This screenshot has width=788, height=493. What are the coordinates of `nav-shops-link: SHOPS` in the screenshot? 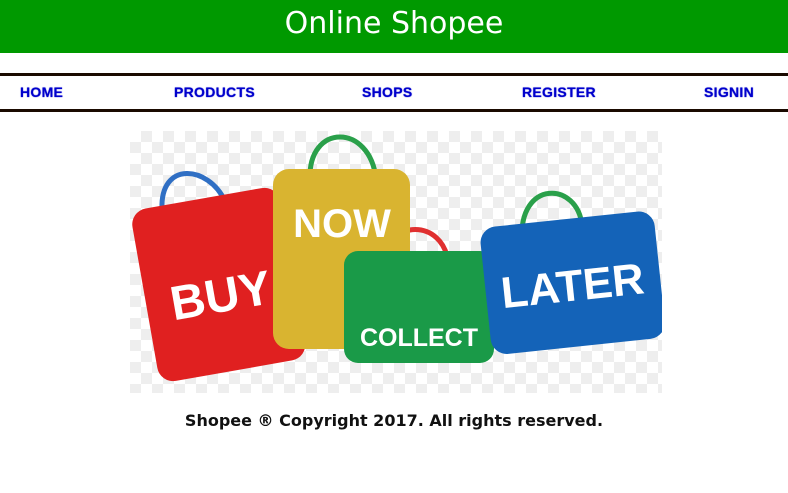 It's located at (387, 92).